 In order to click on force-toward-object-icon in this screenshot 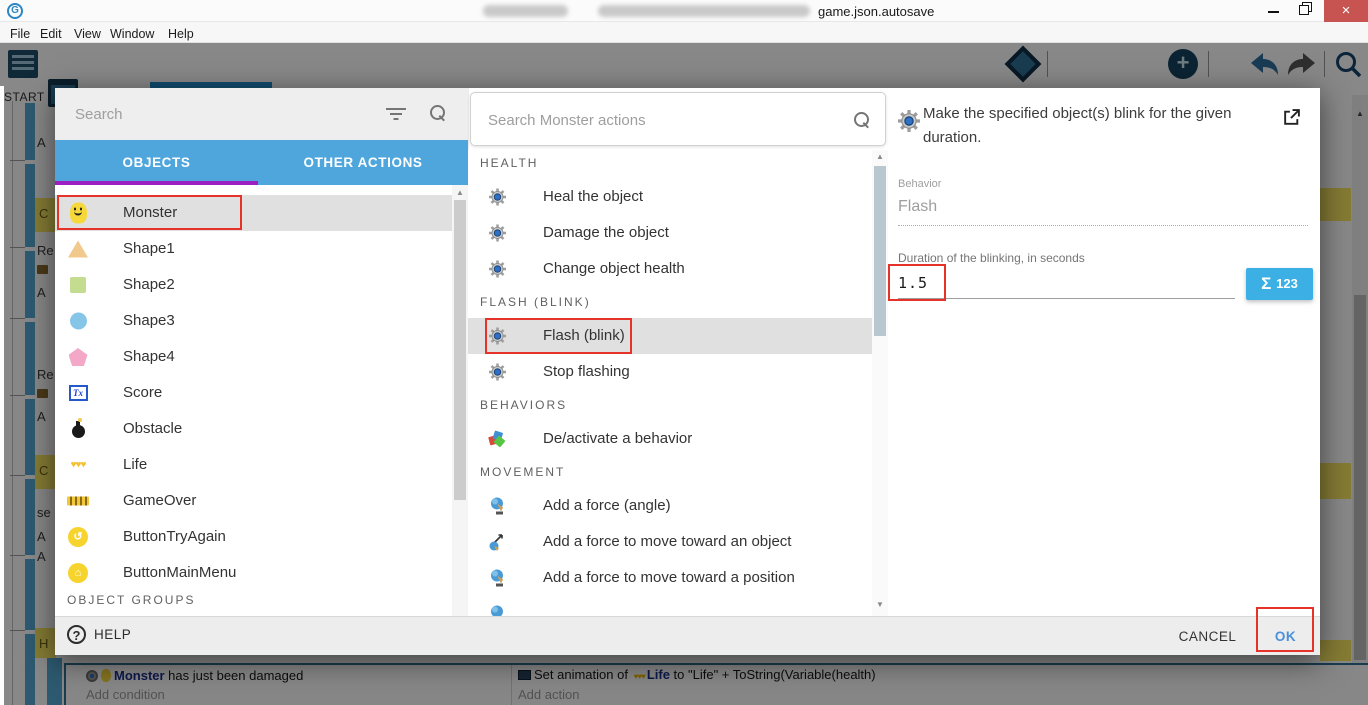, I will do `click(497, 542)`.